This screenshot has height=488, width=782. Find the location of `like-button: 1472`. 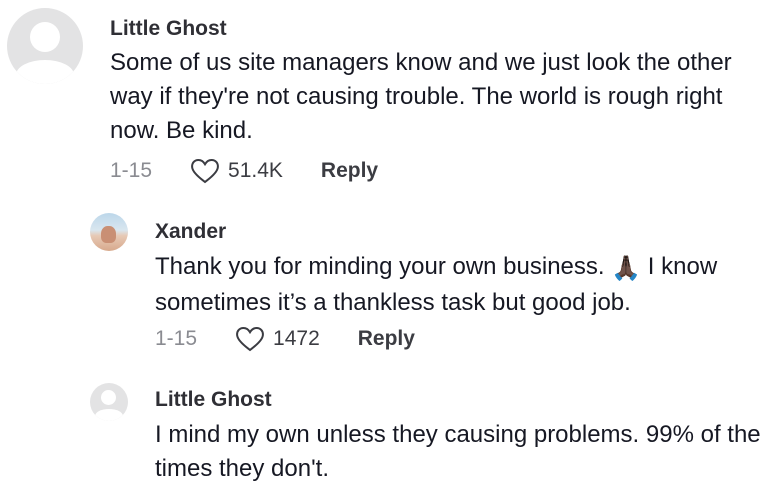

like-button: 1472 is located at coordinates (277, 339).